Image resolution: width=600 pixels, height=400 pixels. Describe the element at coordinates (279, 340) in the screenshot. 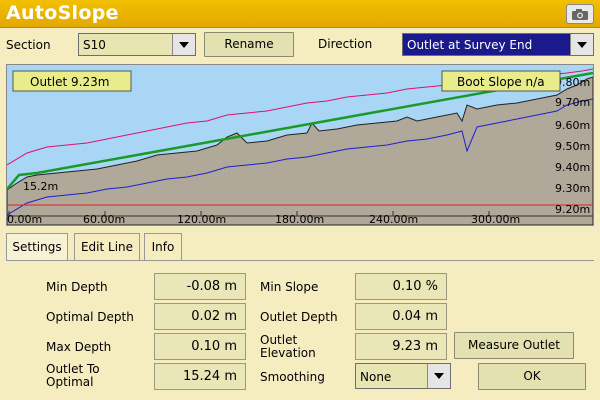

I see `outlet-elevation-label-line1: Outlet` at that location.